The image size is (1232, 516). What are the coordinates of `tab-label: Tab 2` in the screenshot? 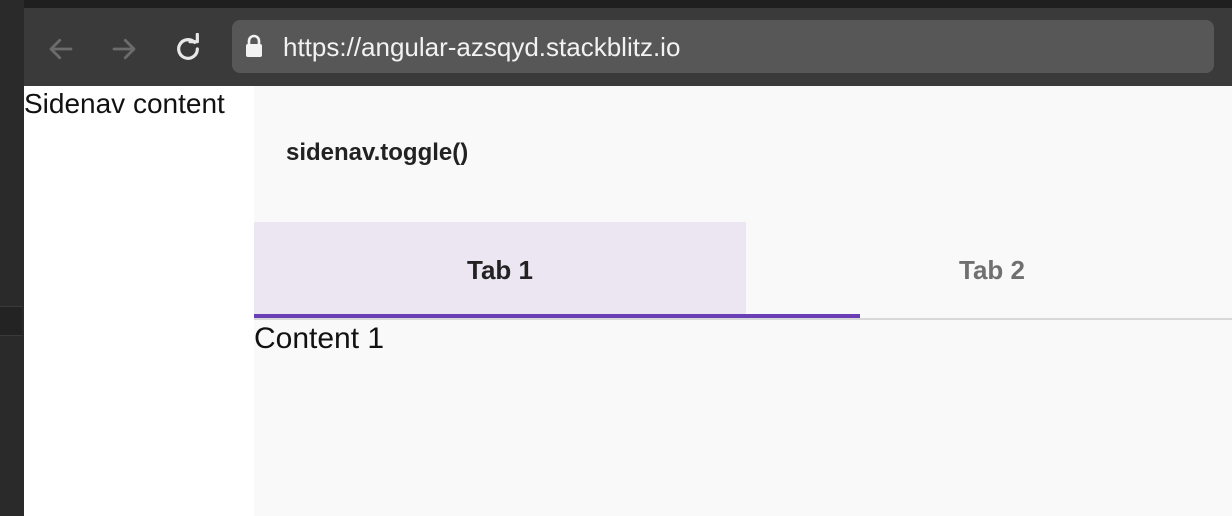 It's located at (992, 269).